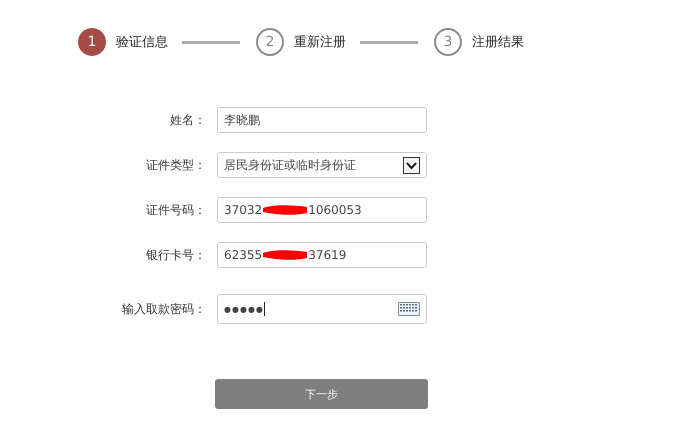  Describe the element at coordinates (176, 255) in the screenshot. I see `field-label: 银行卡号：` at that location.